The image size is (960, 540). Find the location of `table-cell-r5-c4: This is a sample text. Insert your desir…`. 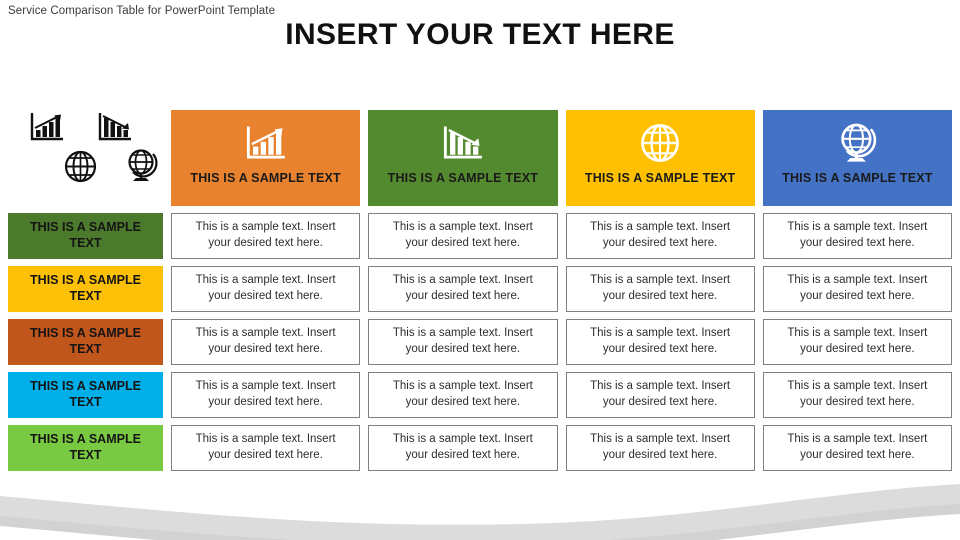

table-cell-r5-c4: This is a sample text. Insert your desir… is located at coordinates (857, 448).